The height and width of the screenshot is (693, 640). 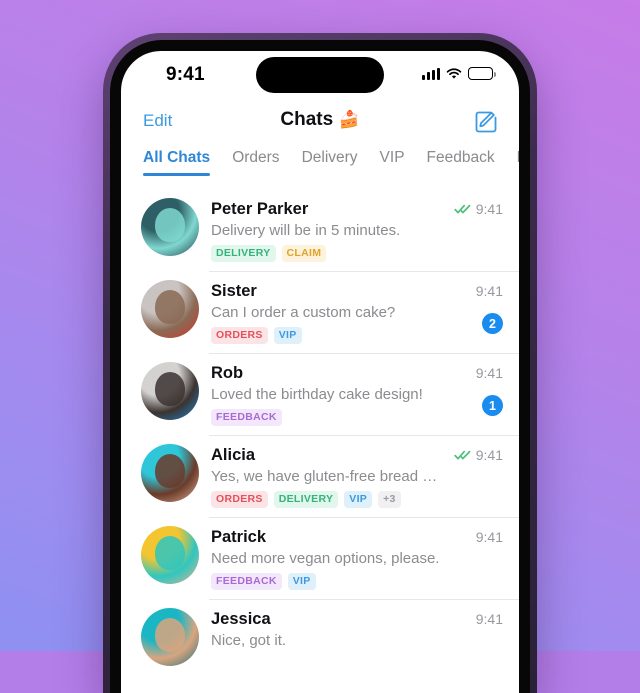 I want to click on chat-name: Alicia, so click(x=326, y=455).